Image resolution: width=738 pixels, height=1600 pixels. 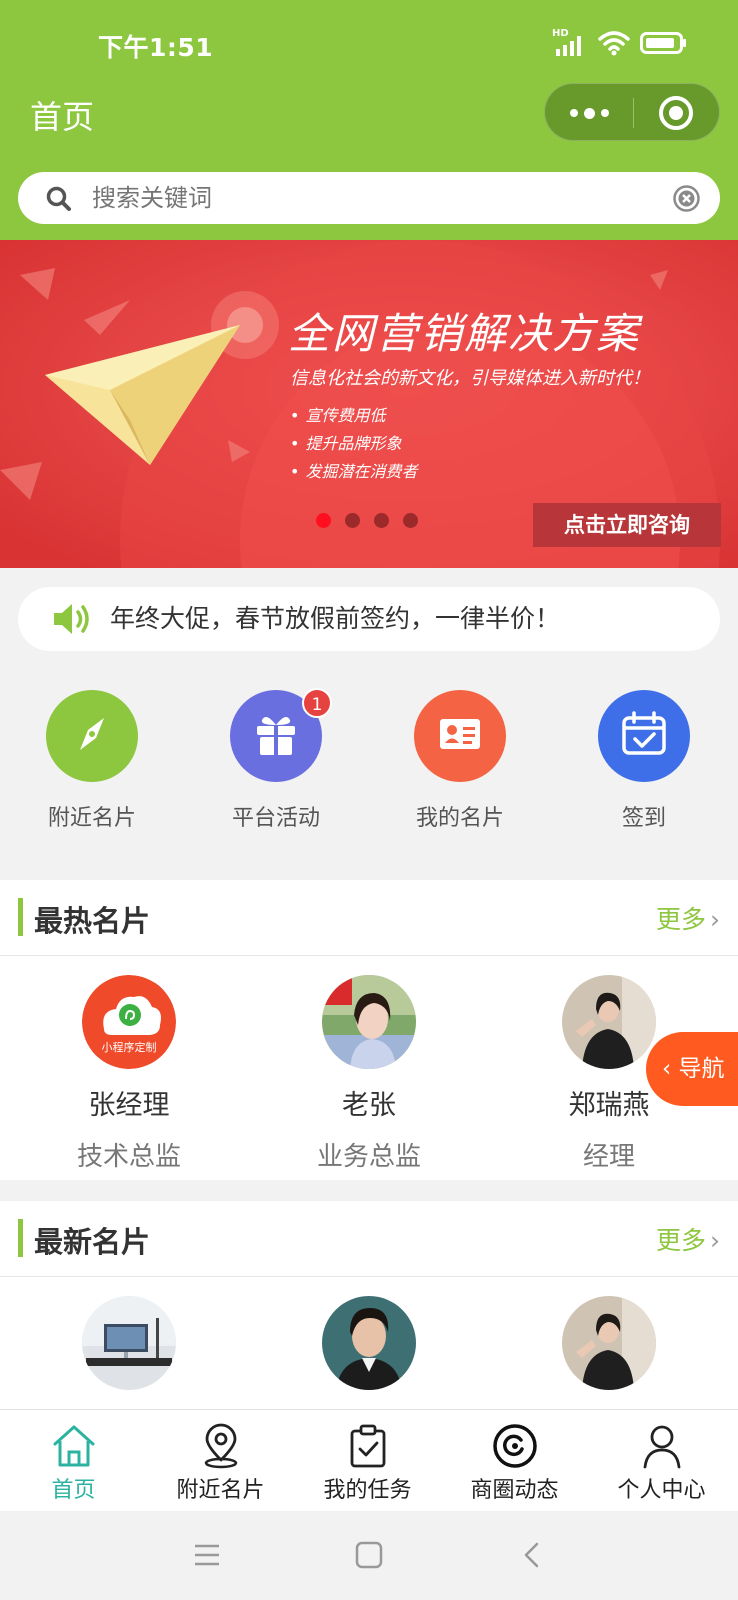 I want to click on tab-label: 附近名片, so click(x=220, y=1490).